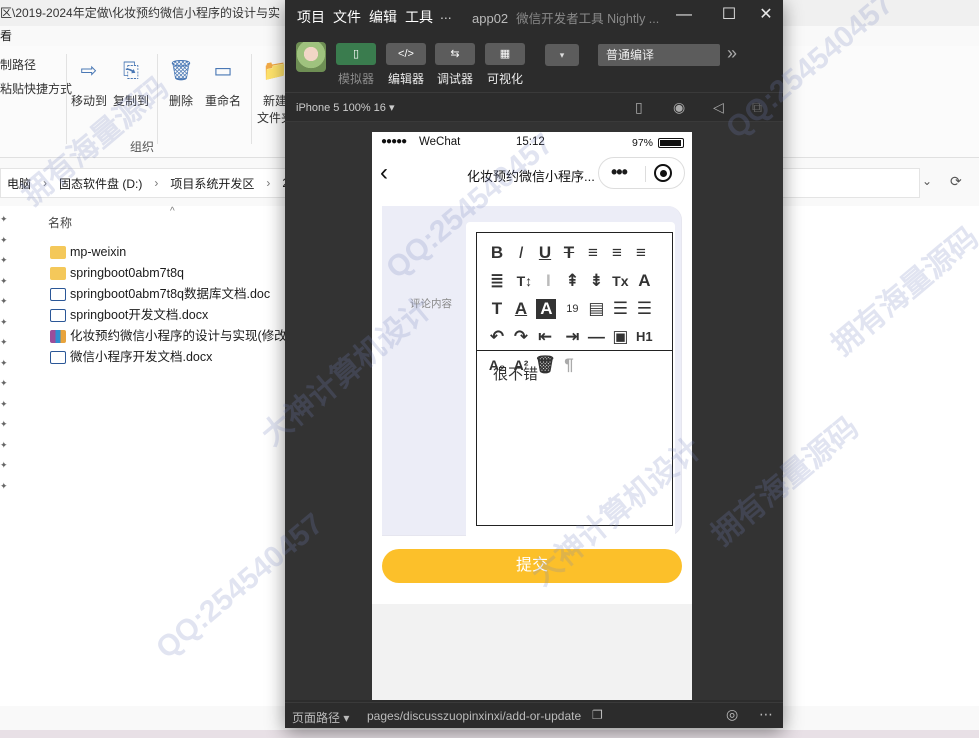 This screenshot has width=979, height=738. Describe the element at coordinates (100, 183) in the screenshot. I see `breadcrumb-drive: 固态软件盘 (D:)` at that location.